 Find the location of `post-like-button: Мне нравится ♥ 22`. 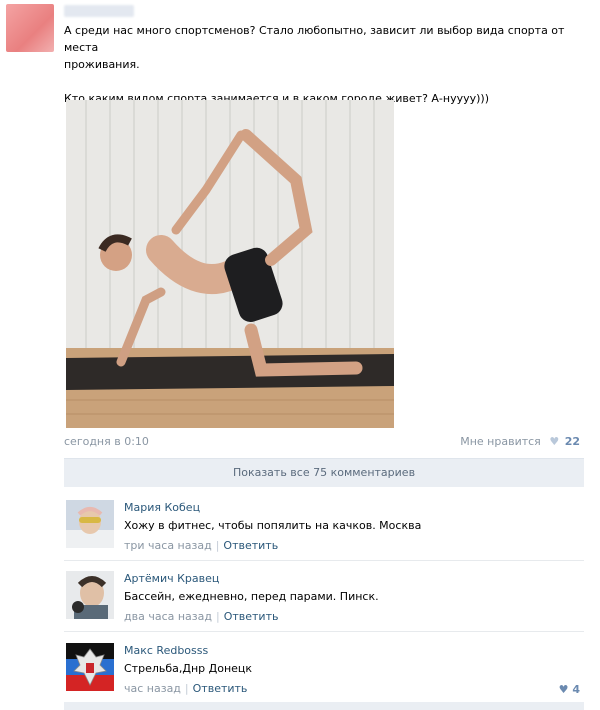

post-like-button: Мне нравится ♥ 22 is located at coordinates (520, 441).